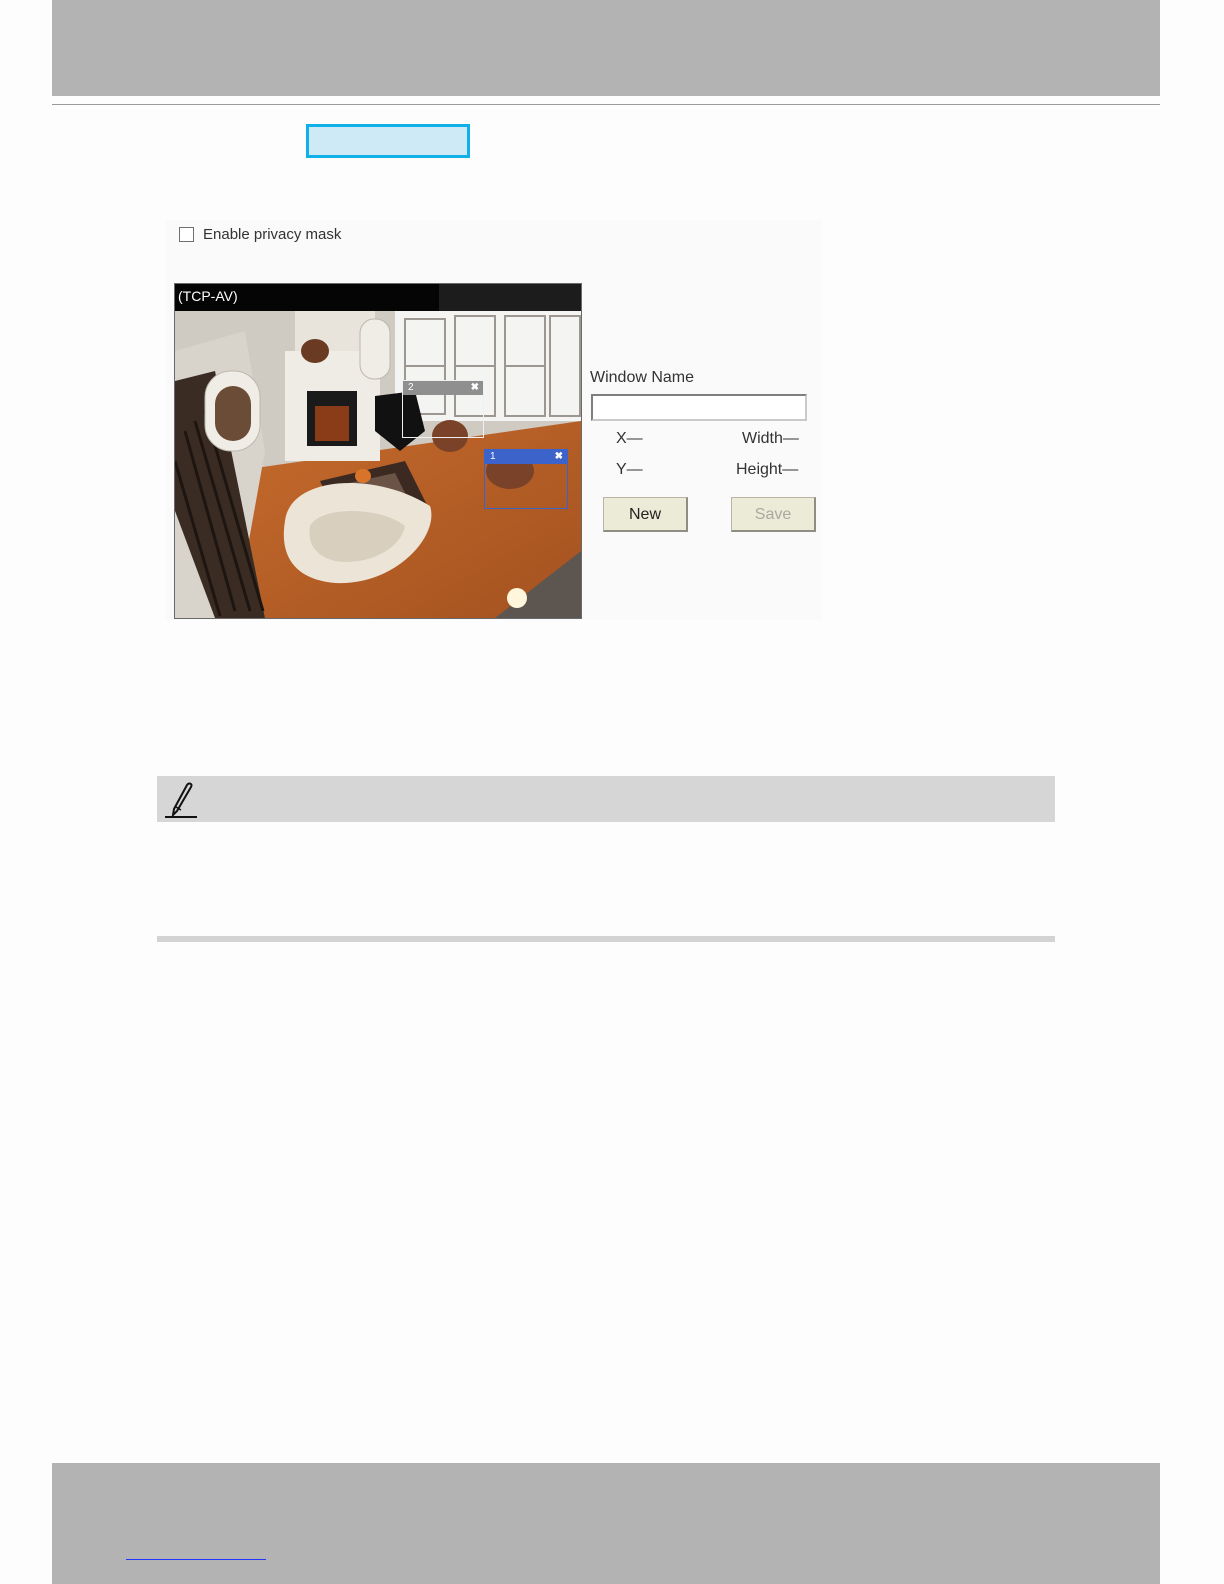 This screenshot has width=1224, height=1584. Describe the element at coordinates (606, 1523) in the screenshot. I see `footer-band` at that location.